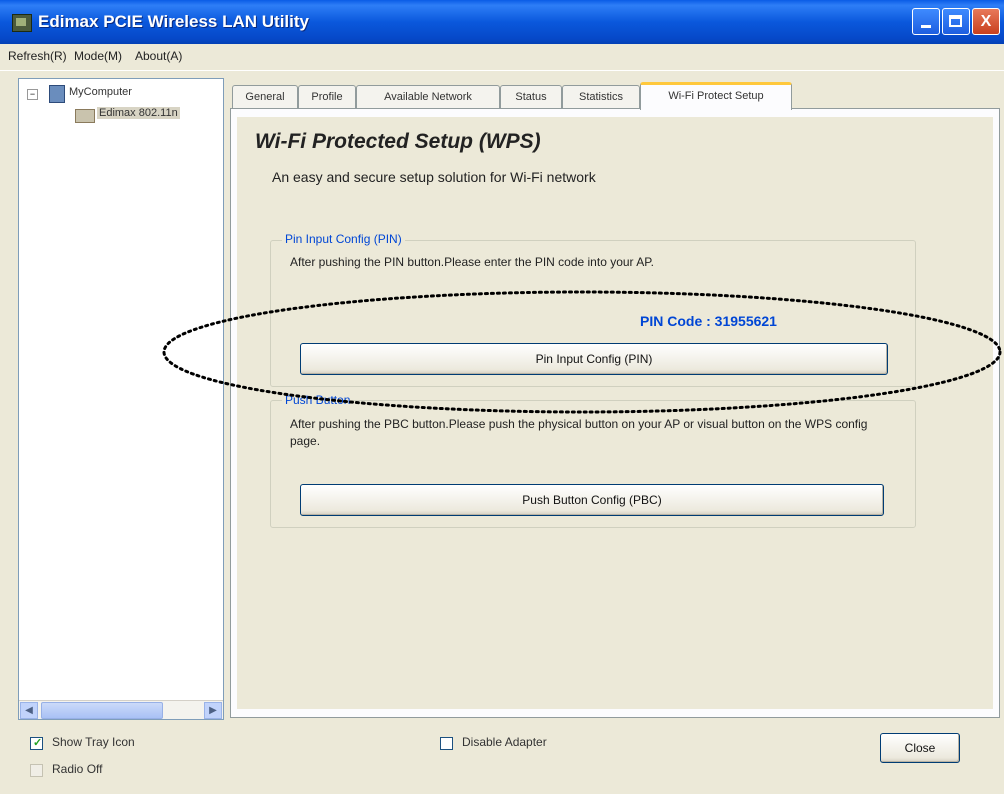  What do you see at coordinates (36, 770) in the screenshot?
I see `radio-off-checkbox` at bounding box center [36, 770].